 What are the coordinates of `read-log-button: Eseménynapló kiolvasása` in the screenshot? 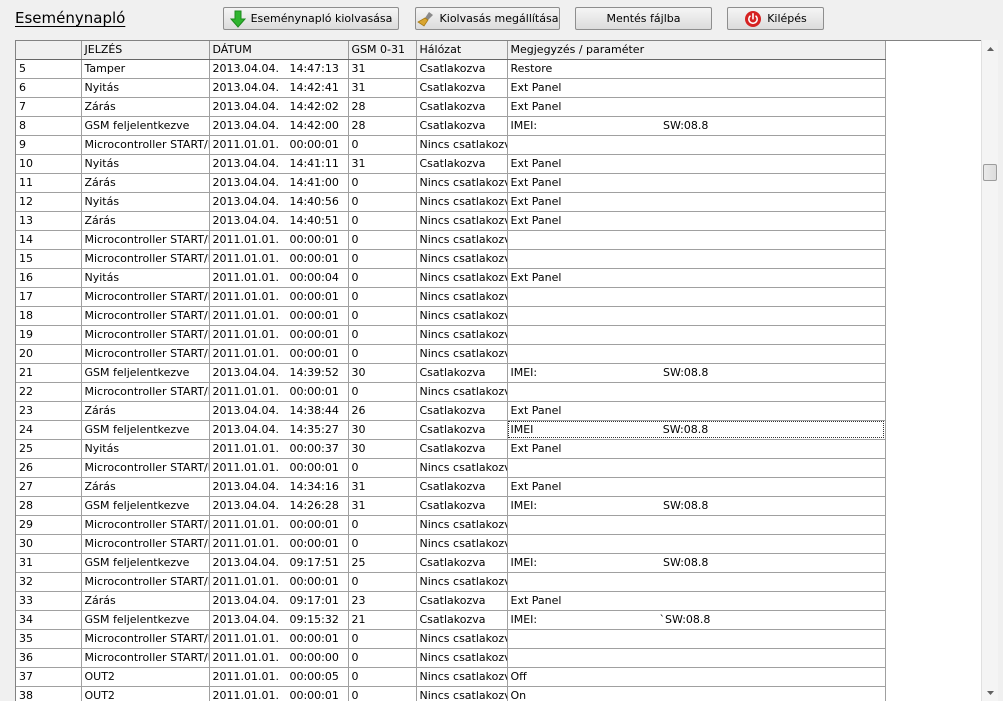 It's located at (311, 18).